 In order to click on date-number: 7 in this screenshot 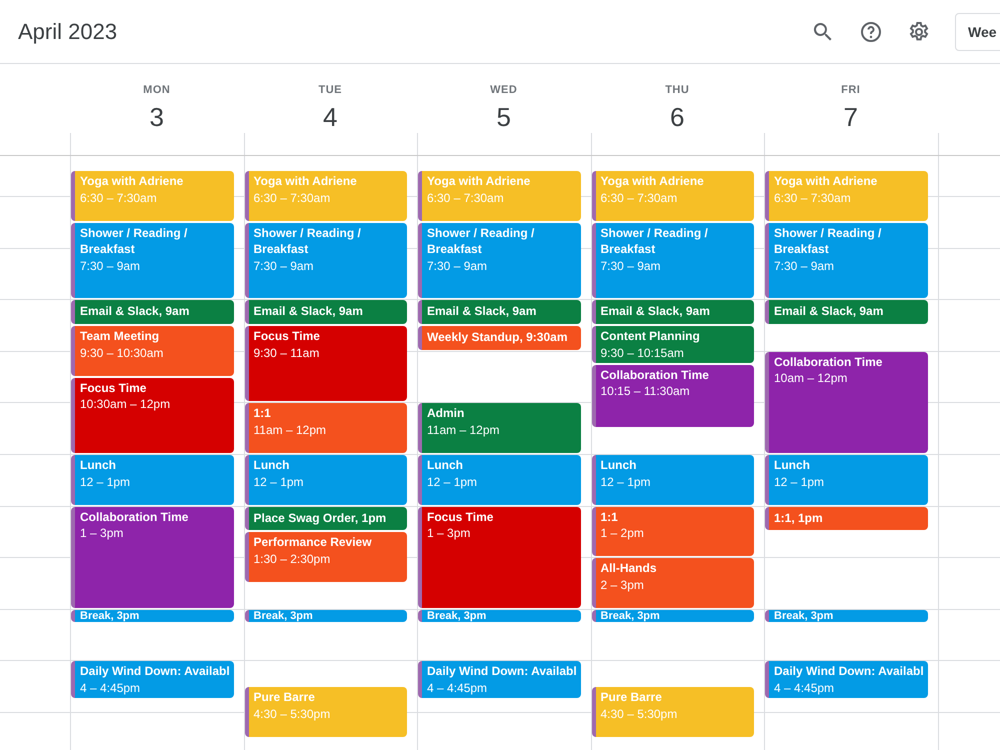, I will do `click(851, 117)`.